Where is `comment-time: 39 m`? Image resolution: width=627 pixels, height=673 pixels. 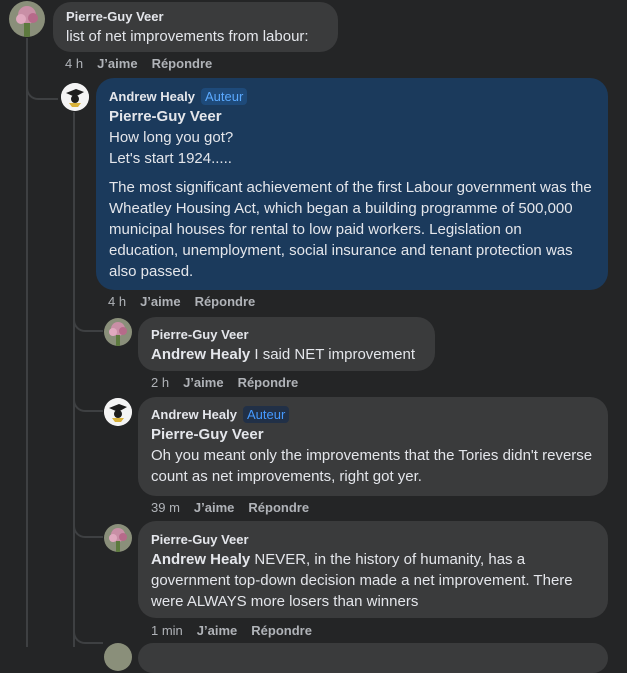
comment-time: 39 m is located at coordinates (165, 507).